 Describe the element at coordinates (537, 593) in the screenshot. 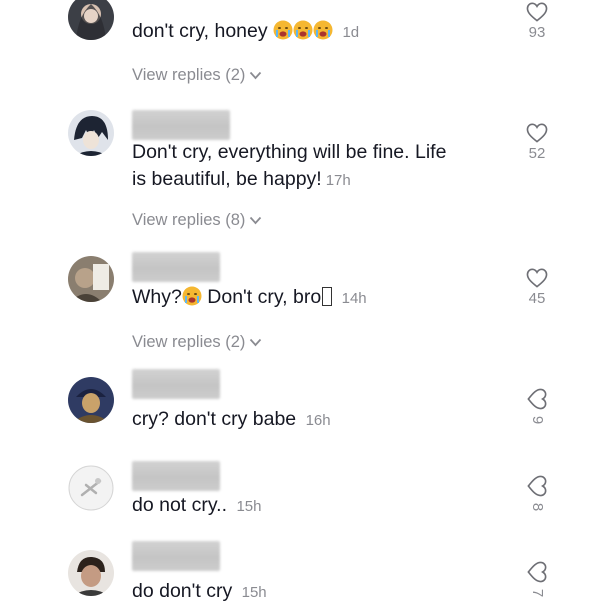

I see `like-count: 7` at that location.